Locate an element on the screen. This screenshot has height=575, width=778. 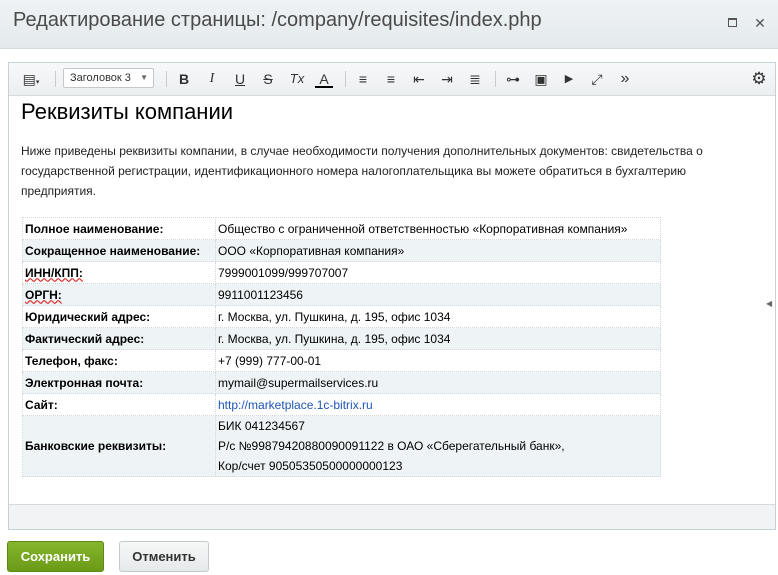
row-value: +7 (999) 777-00-01 is located at coordinates (438, 360).